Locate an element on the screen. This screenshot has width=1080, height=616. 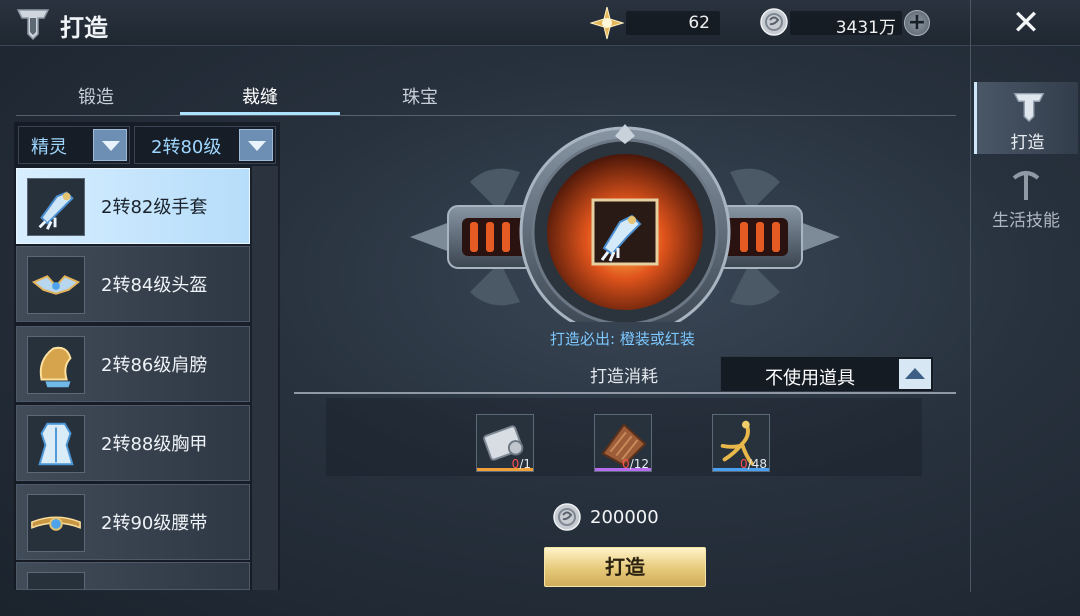
side-tab-life-skills: 生活技能 is located at coordinates (1026, 196).